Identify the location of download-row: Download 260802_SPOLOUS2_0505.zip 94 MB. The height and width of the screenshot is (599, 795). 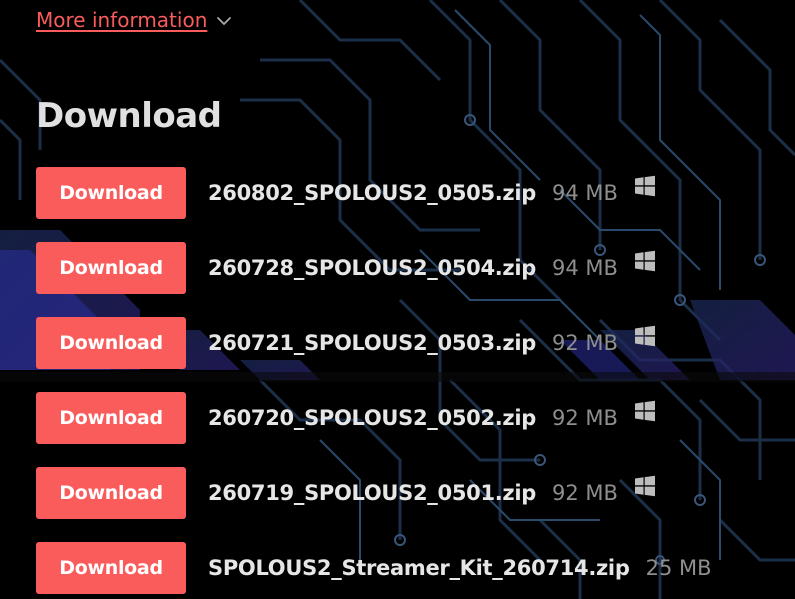
(346, 193).